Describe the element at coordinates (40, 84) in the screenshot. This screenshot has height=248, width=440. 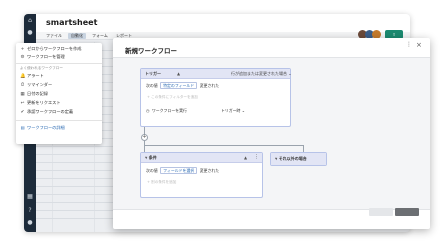
I see `menu-item-label: リマインダー` at that location.